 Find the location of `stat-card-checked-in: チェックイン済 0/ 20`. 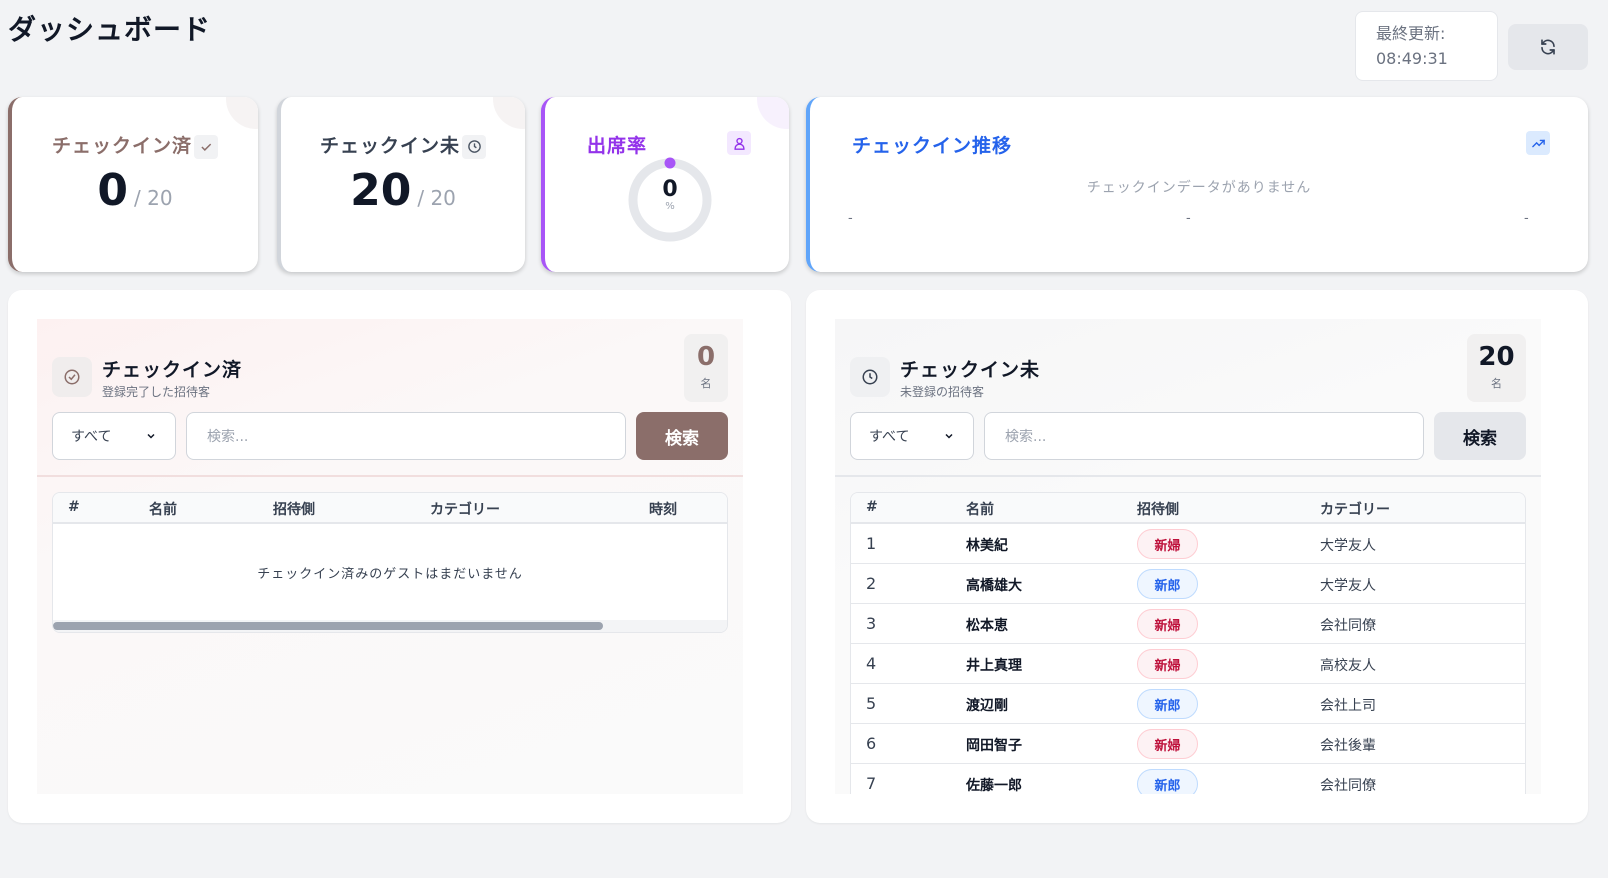

stat-card-checked-in: チェックイン済 0/ 20 is located at coordinates (133, 184).